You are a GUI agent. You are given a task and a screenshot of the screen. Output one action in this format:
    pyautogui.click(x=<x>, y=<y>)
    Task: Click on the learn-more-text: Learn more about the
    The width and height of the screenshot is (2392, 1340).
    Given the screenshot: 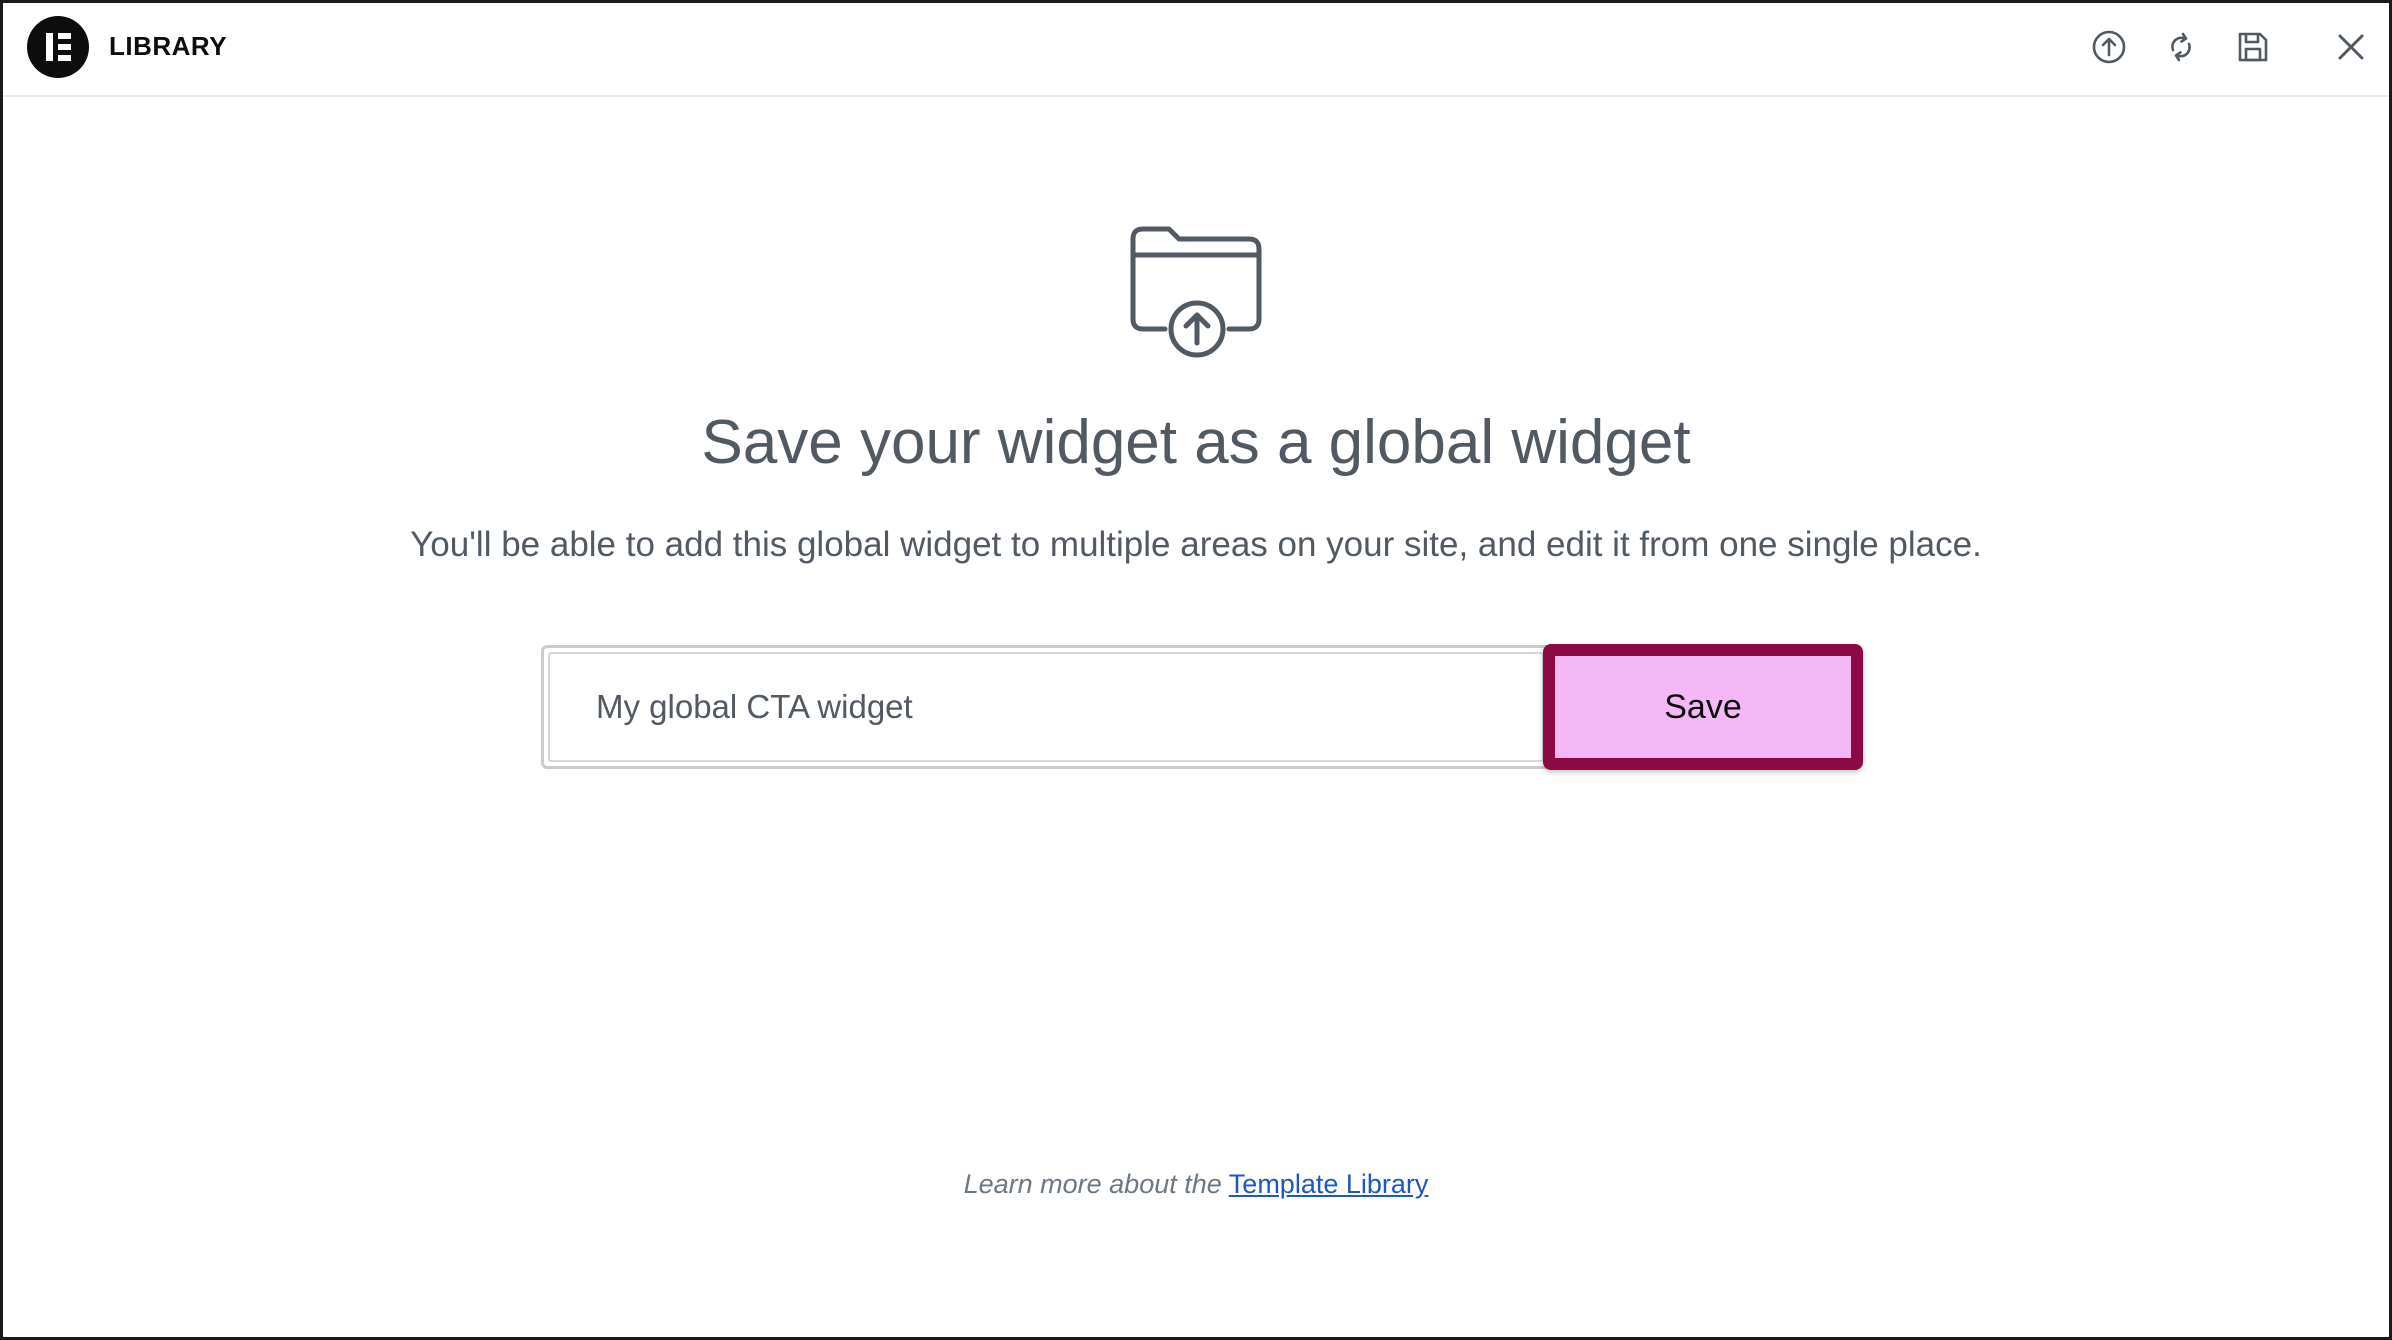 What is the action you would take?
    pyautogui.click(x=1092, y=1184)
    